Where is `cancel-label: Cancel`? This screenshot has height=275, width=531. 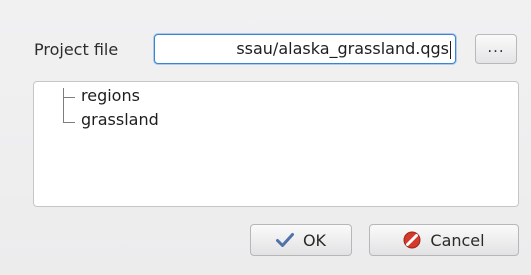
cancel-label: Cancel is located at coordinates (457, 240).